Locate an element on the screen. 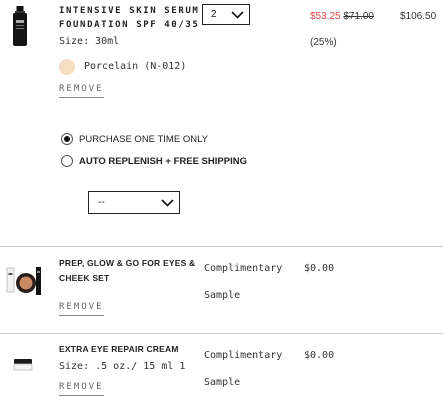  product-name-line2: FOUNDATION SPF 40/35 is located at coordinates (129, 25).